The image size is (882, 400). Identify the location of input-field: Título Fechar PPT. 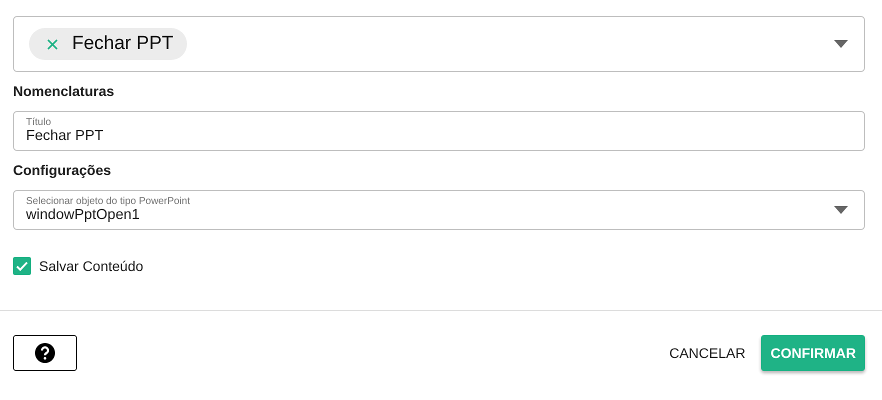
(439, 131).